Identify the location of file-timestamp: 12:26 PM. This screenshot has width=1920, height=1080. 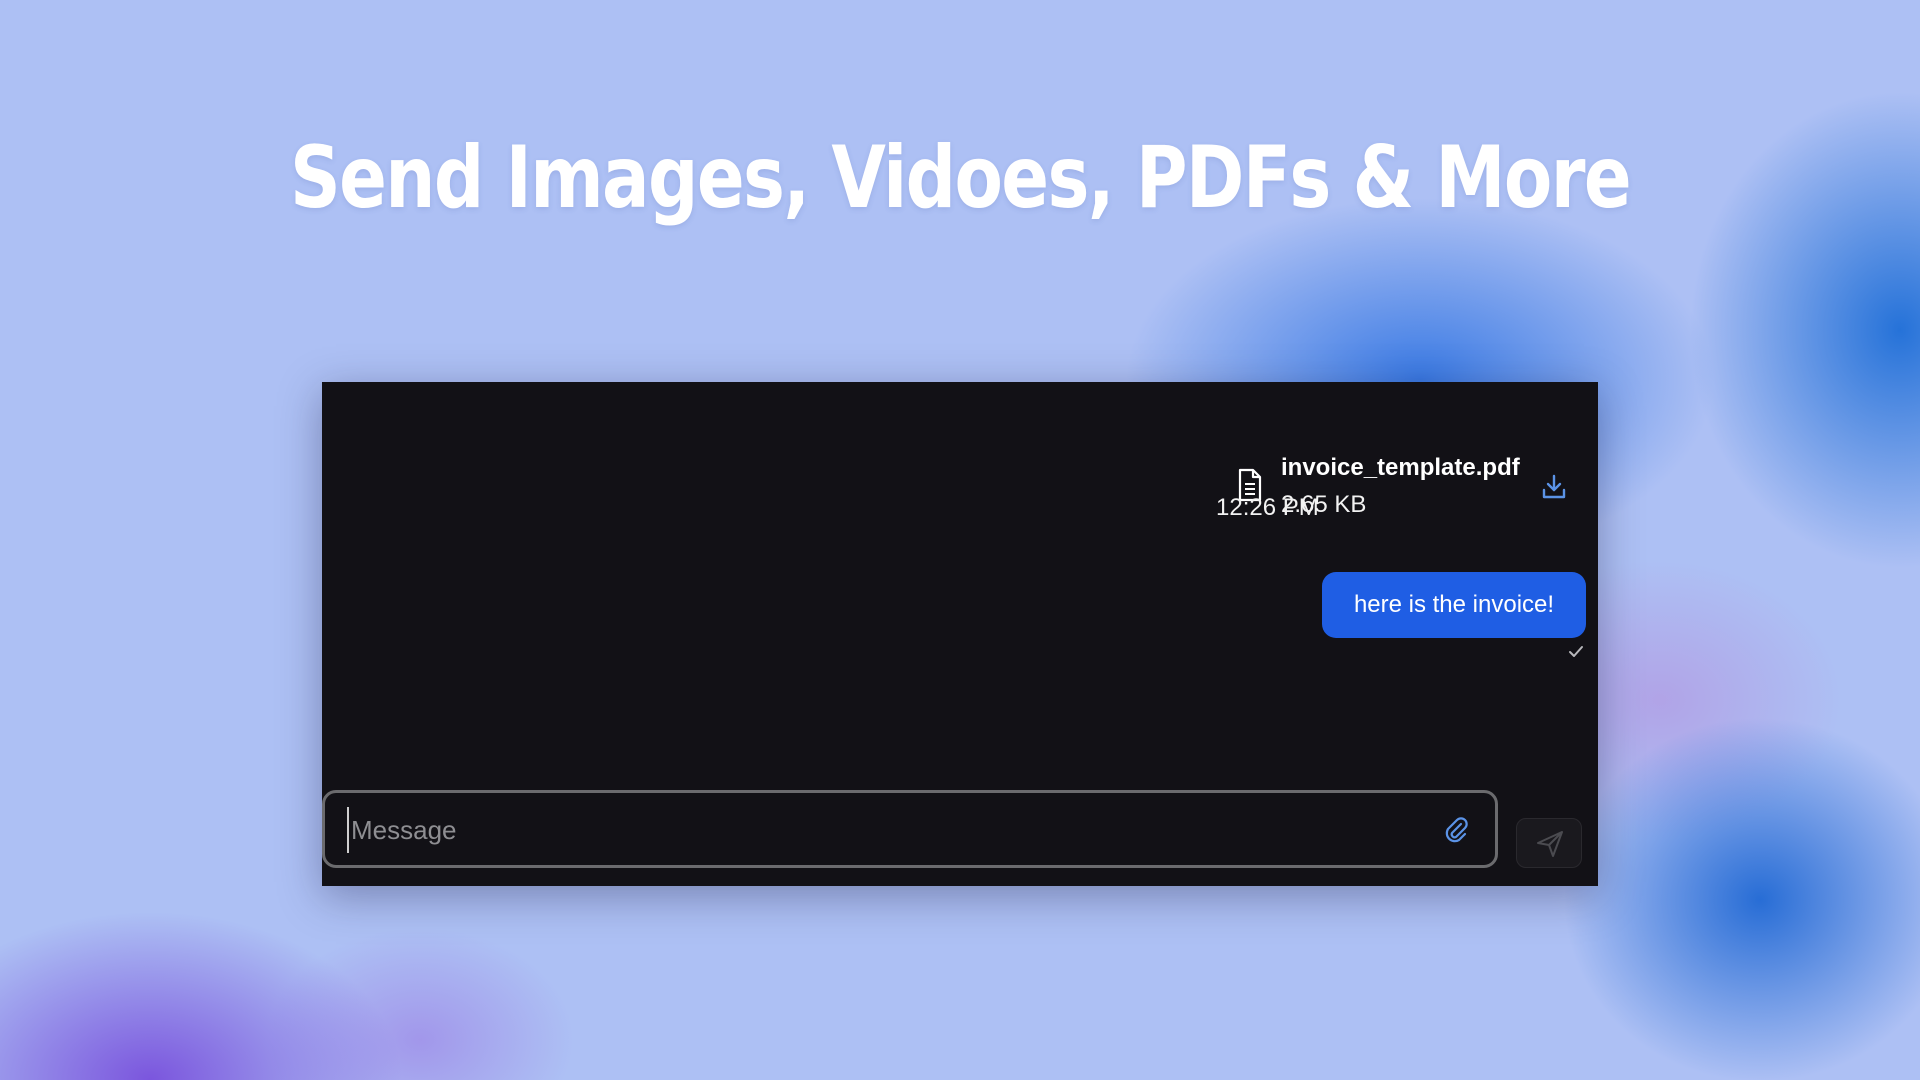
(1267, 507).